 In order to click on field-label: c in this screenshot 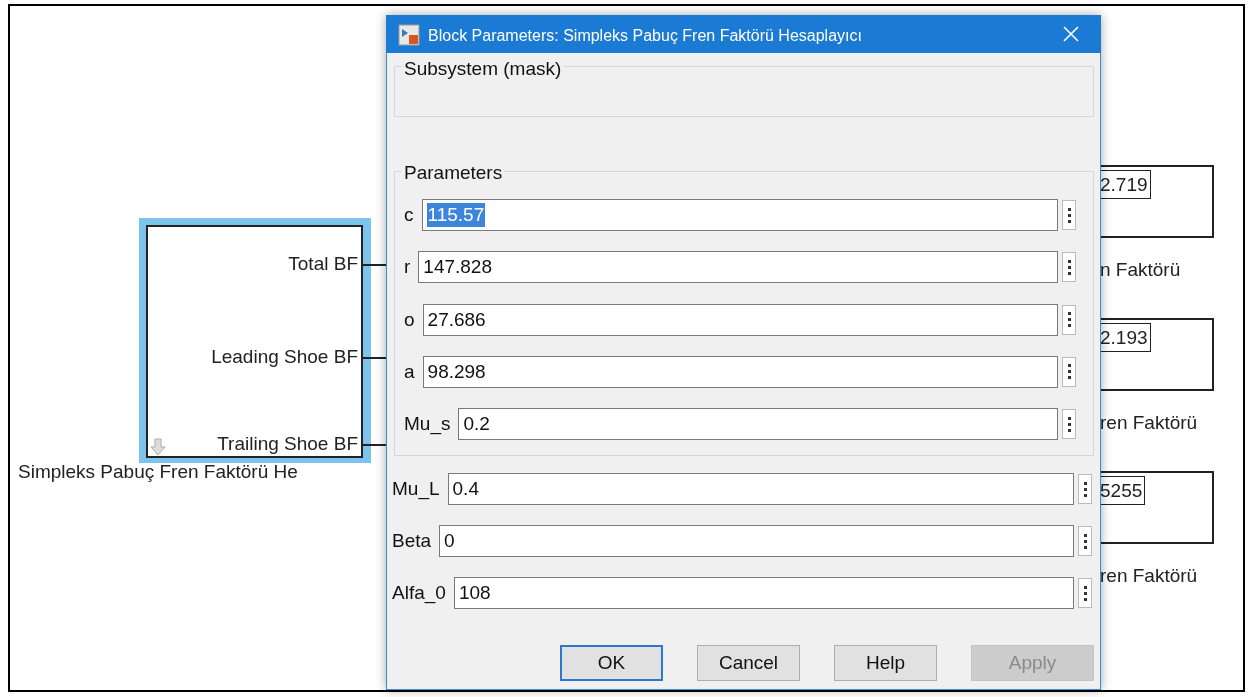, I will do `click(409, 215)`.